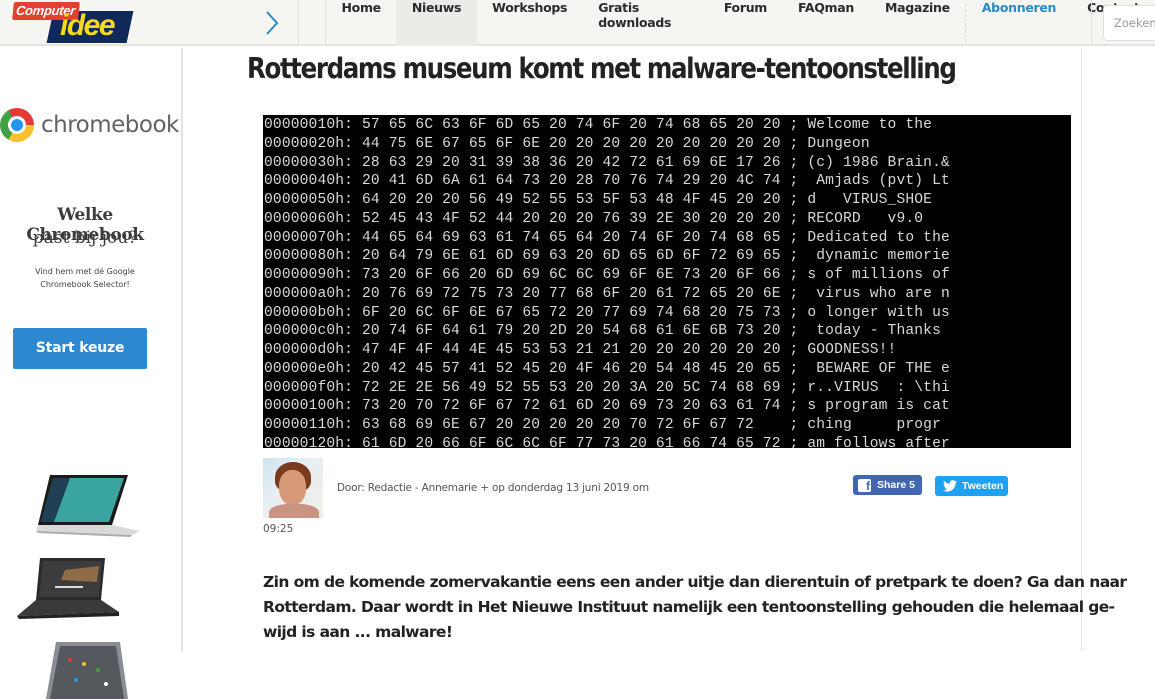  What do you see at coordinates (85, 284) in the screenshot?
I see `ad-description-line: Chromebook Selector!` at bounding box center [85, 284].